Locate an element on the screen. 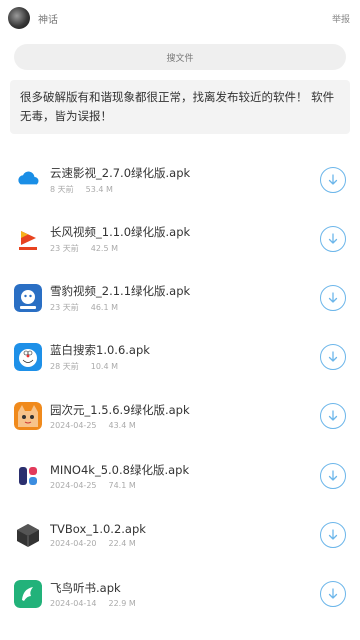 Image resolution: width=360 pixels, height=640 pixels. file-meta: 2024-04-25 43.4 M is located at coordinates (185, 425).